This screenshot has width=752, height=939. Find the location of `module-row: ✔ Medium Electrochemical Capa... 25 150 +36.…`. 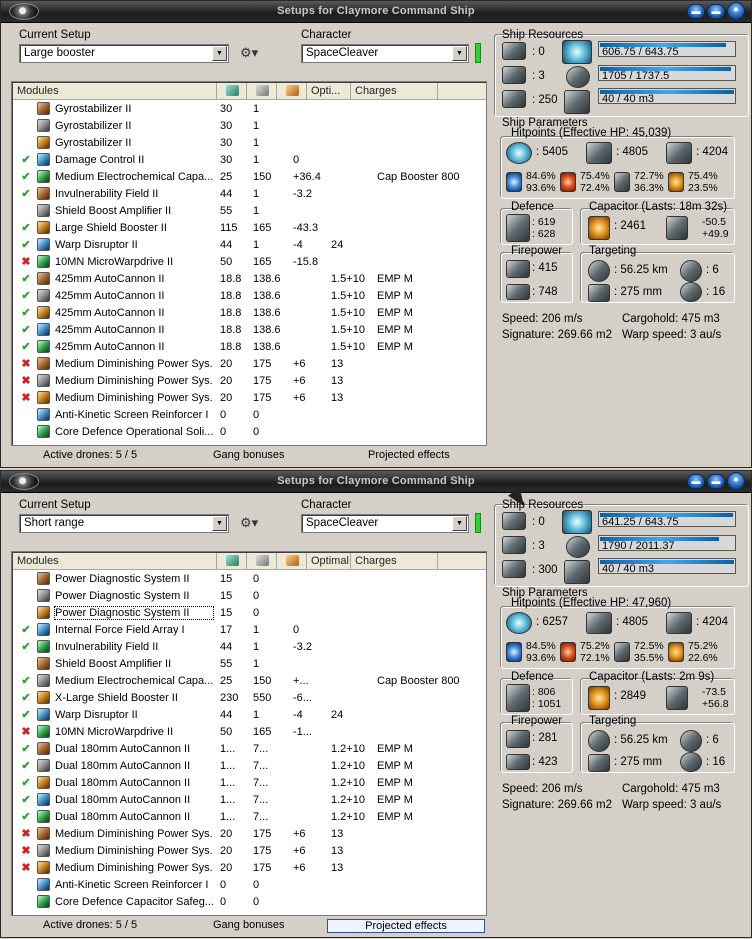

module-row: ✔ Medium Electrochemical Capa... 25 150 +36.… is located at coordinates (249, 177).